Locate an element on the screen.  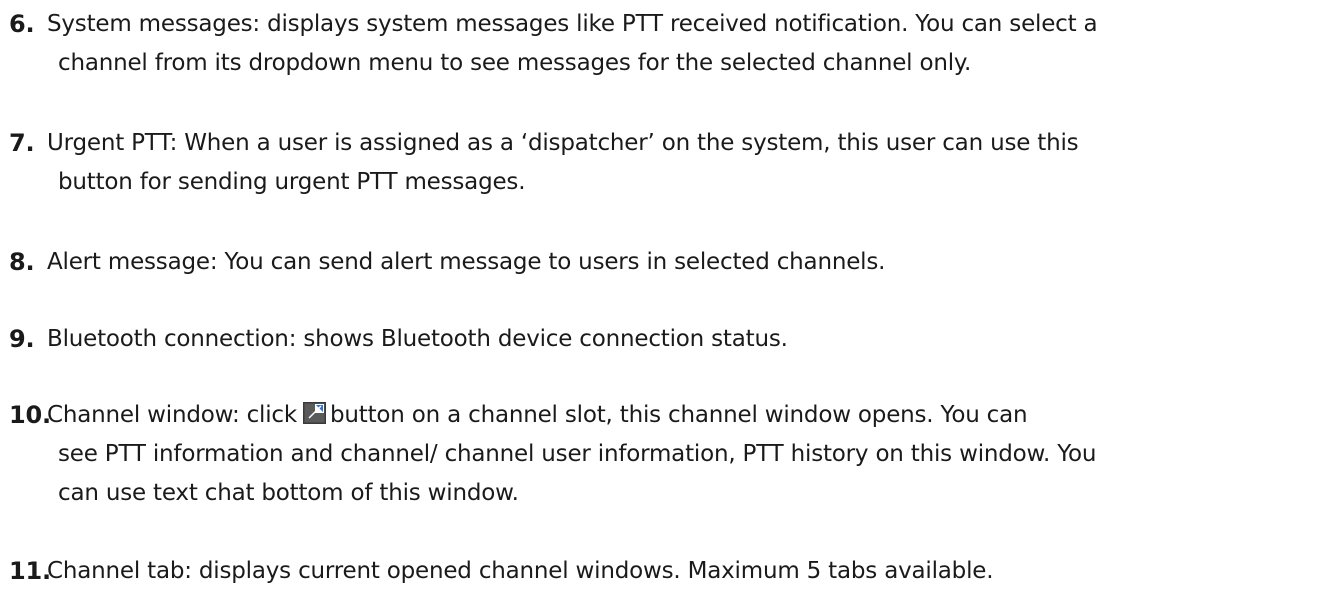
item-number: 10. is located at coordinates (30, 415).